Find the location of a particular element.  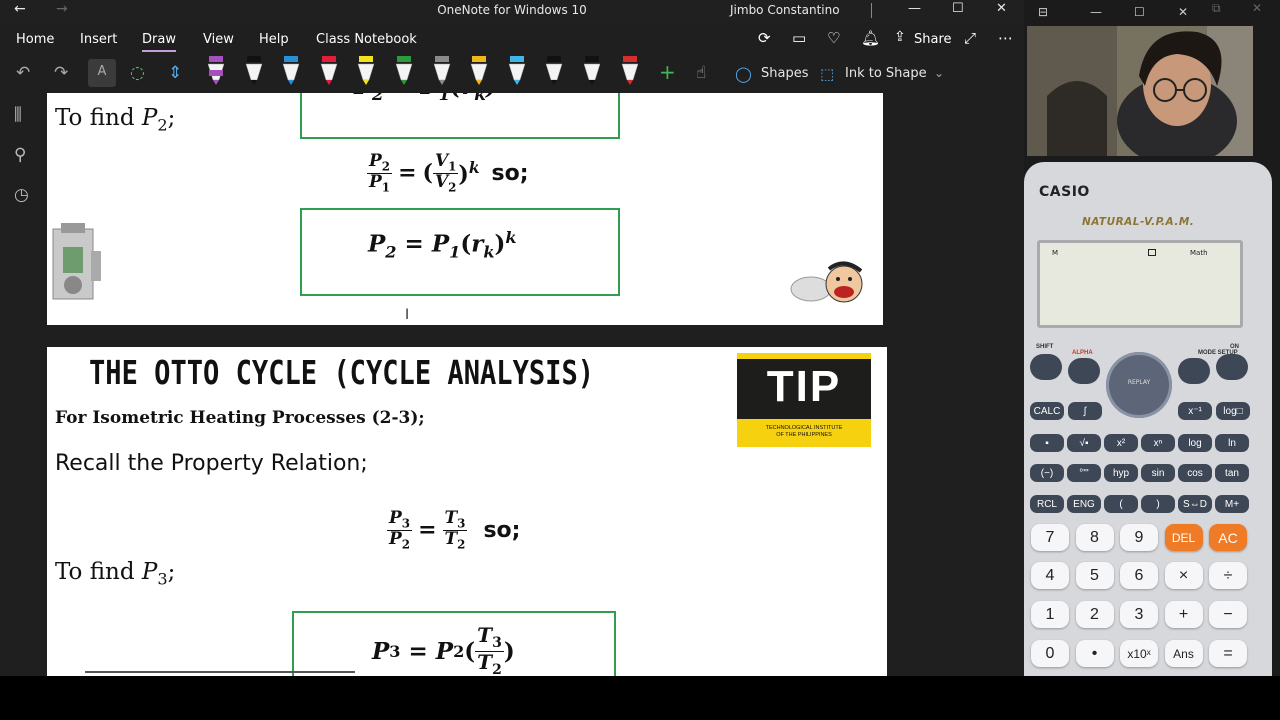

pen-11-icon is located at coordinates (592, 71).